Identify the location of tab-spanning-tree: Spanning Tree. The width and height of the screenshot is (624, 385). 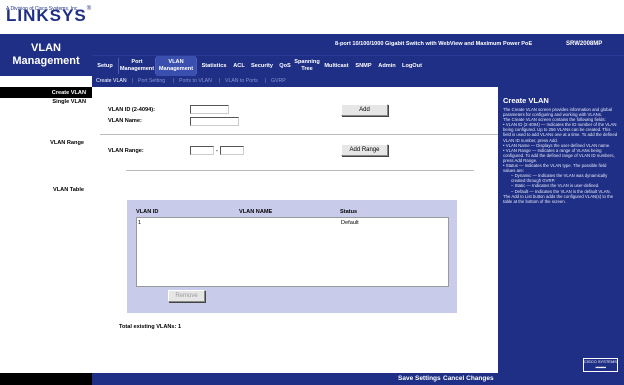
(307, 66).